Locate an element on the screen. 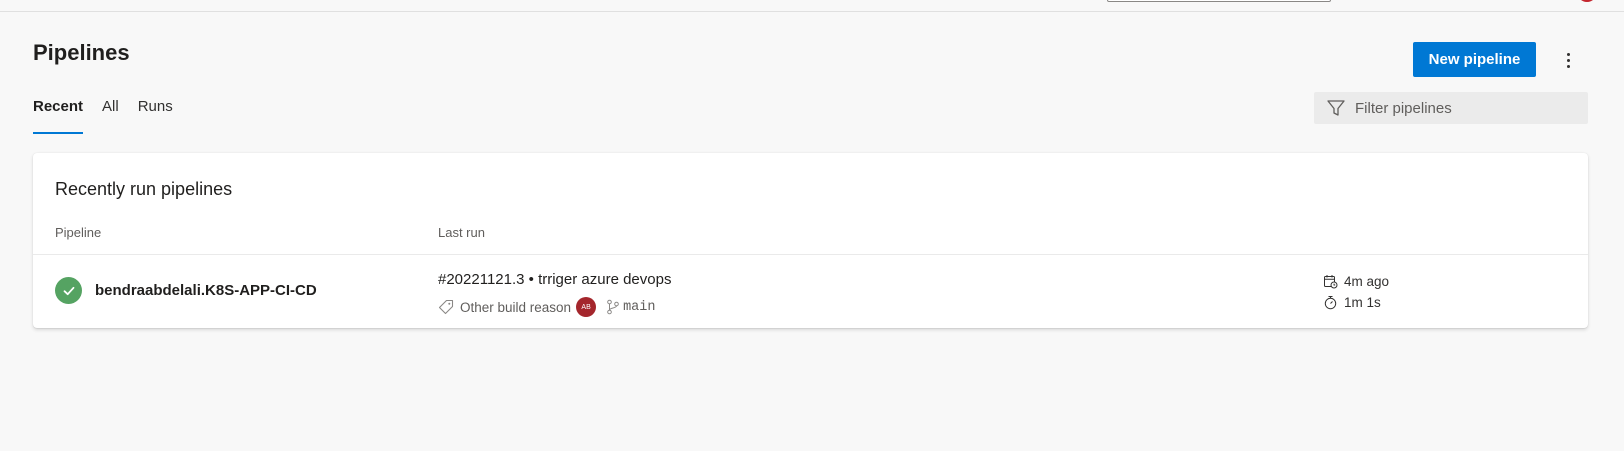 The height and width of the screenshot is (451, 1624). card-title: Recently run pipelines is located at coordinates (144, 189).